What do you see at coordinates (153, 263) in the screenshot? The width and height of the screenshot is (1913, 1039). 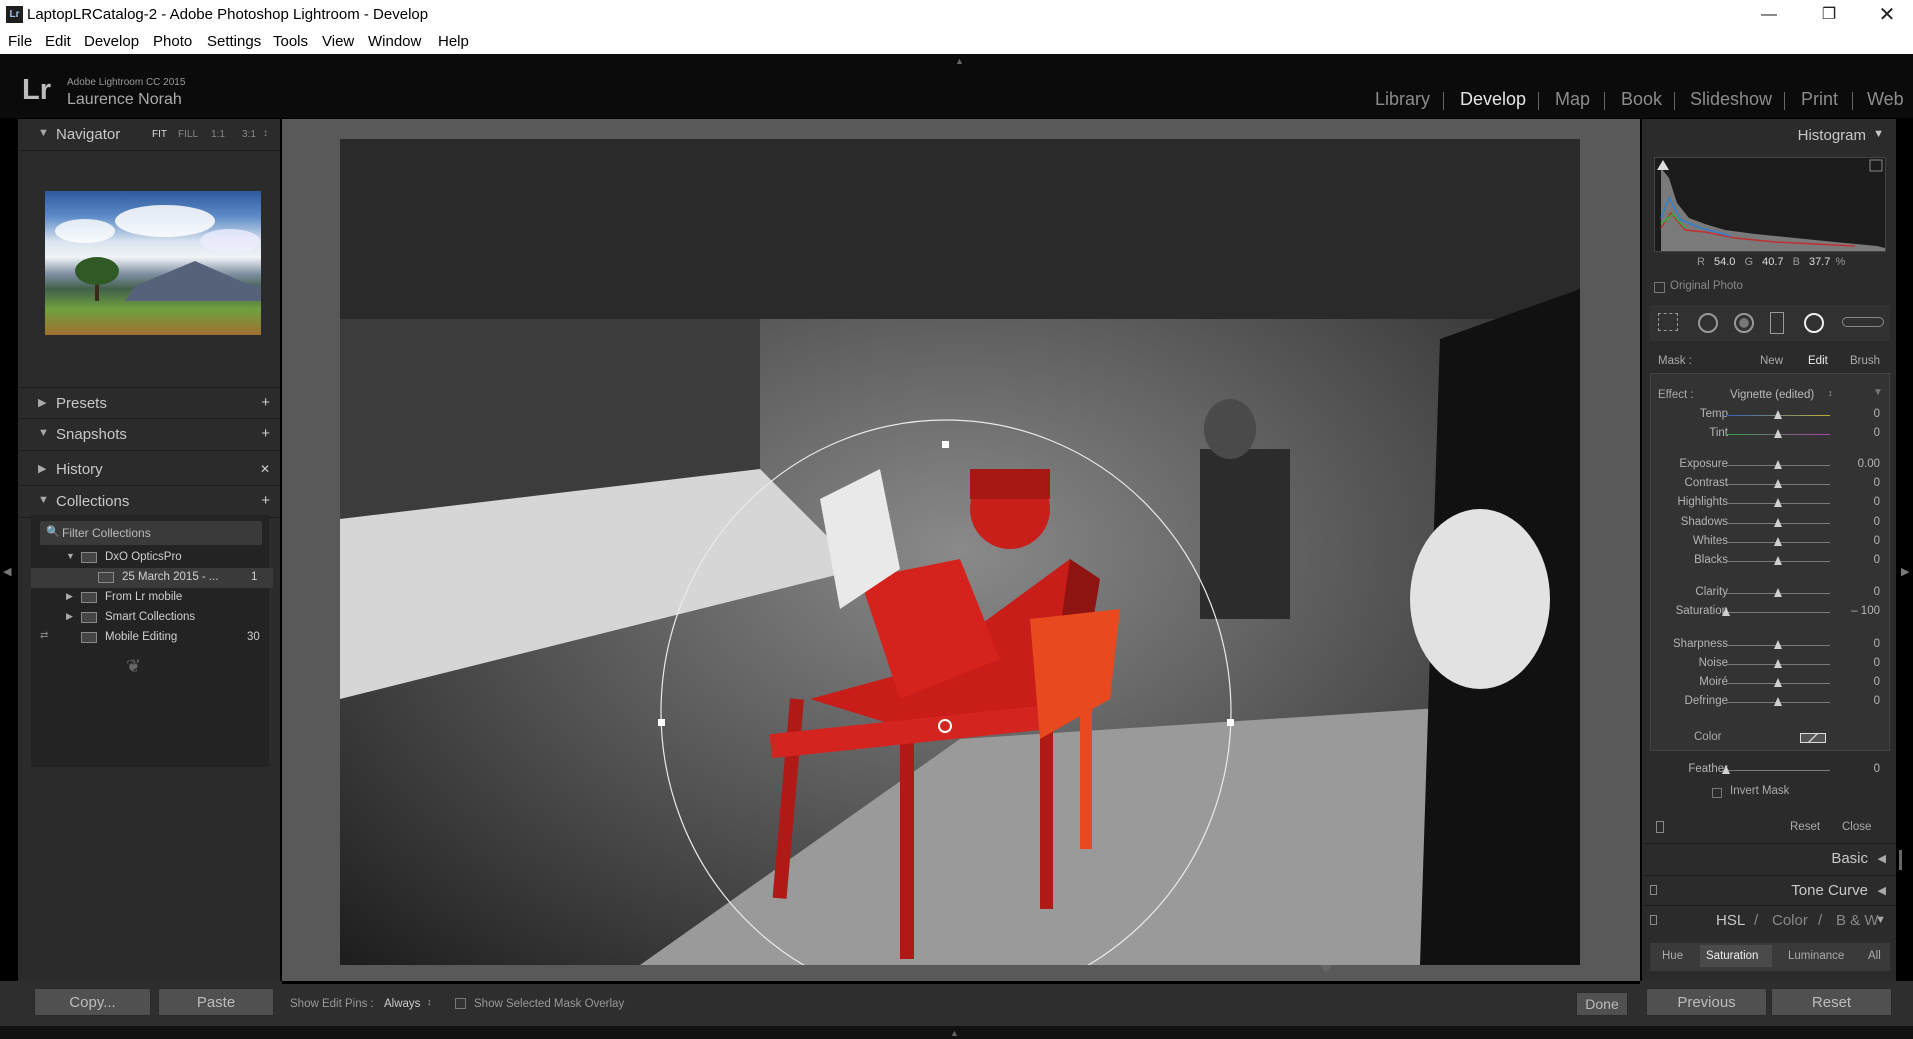 I see `navigator-preview` at bounding box center [153, 263].